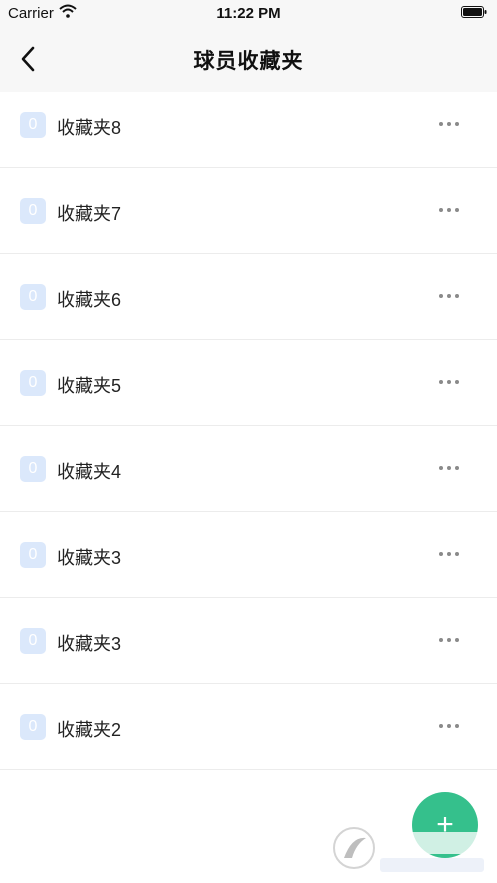 The width and height of the screenshot is (497, 883). What do you see at coordinates (248, 469) in the screenshot?
I see `list-item: 0 收藏夹4` at bounding box center [248, 469].